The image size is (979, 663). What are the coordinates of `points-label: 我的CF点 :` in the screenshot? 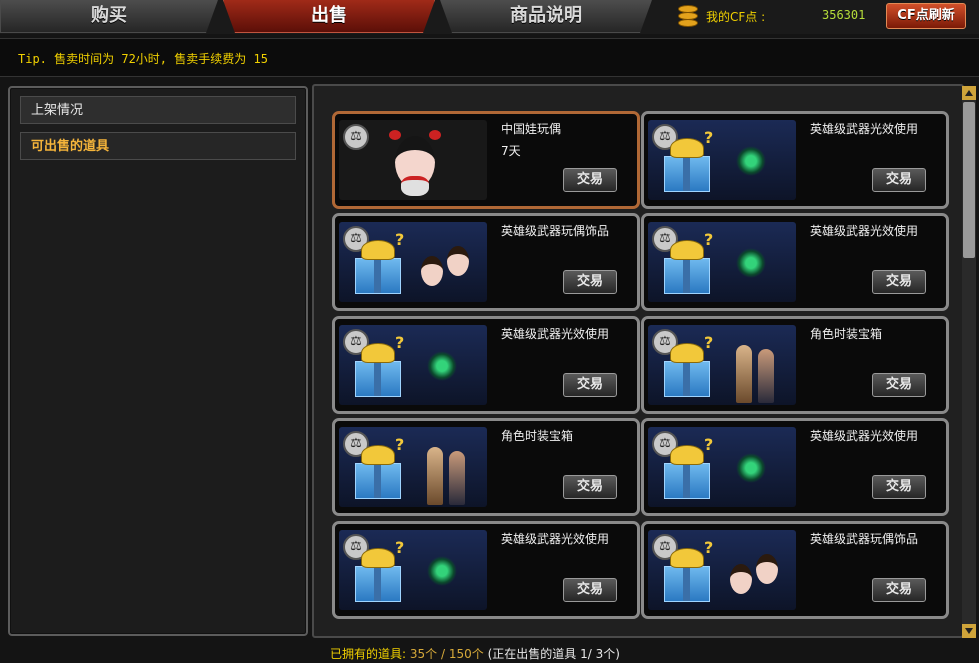 It's located at (736, 17).